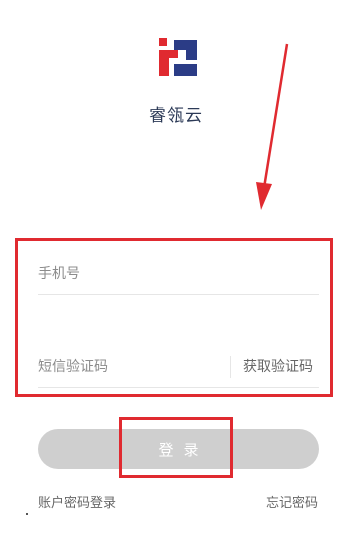  I want to click on phone-field, so click(178, 274).